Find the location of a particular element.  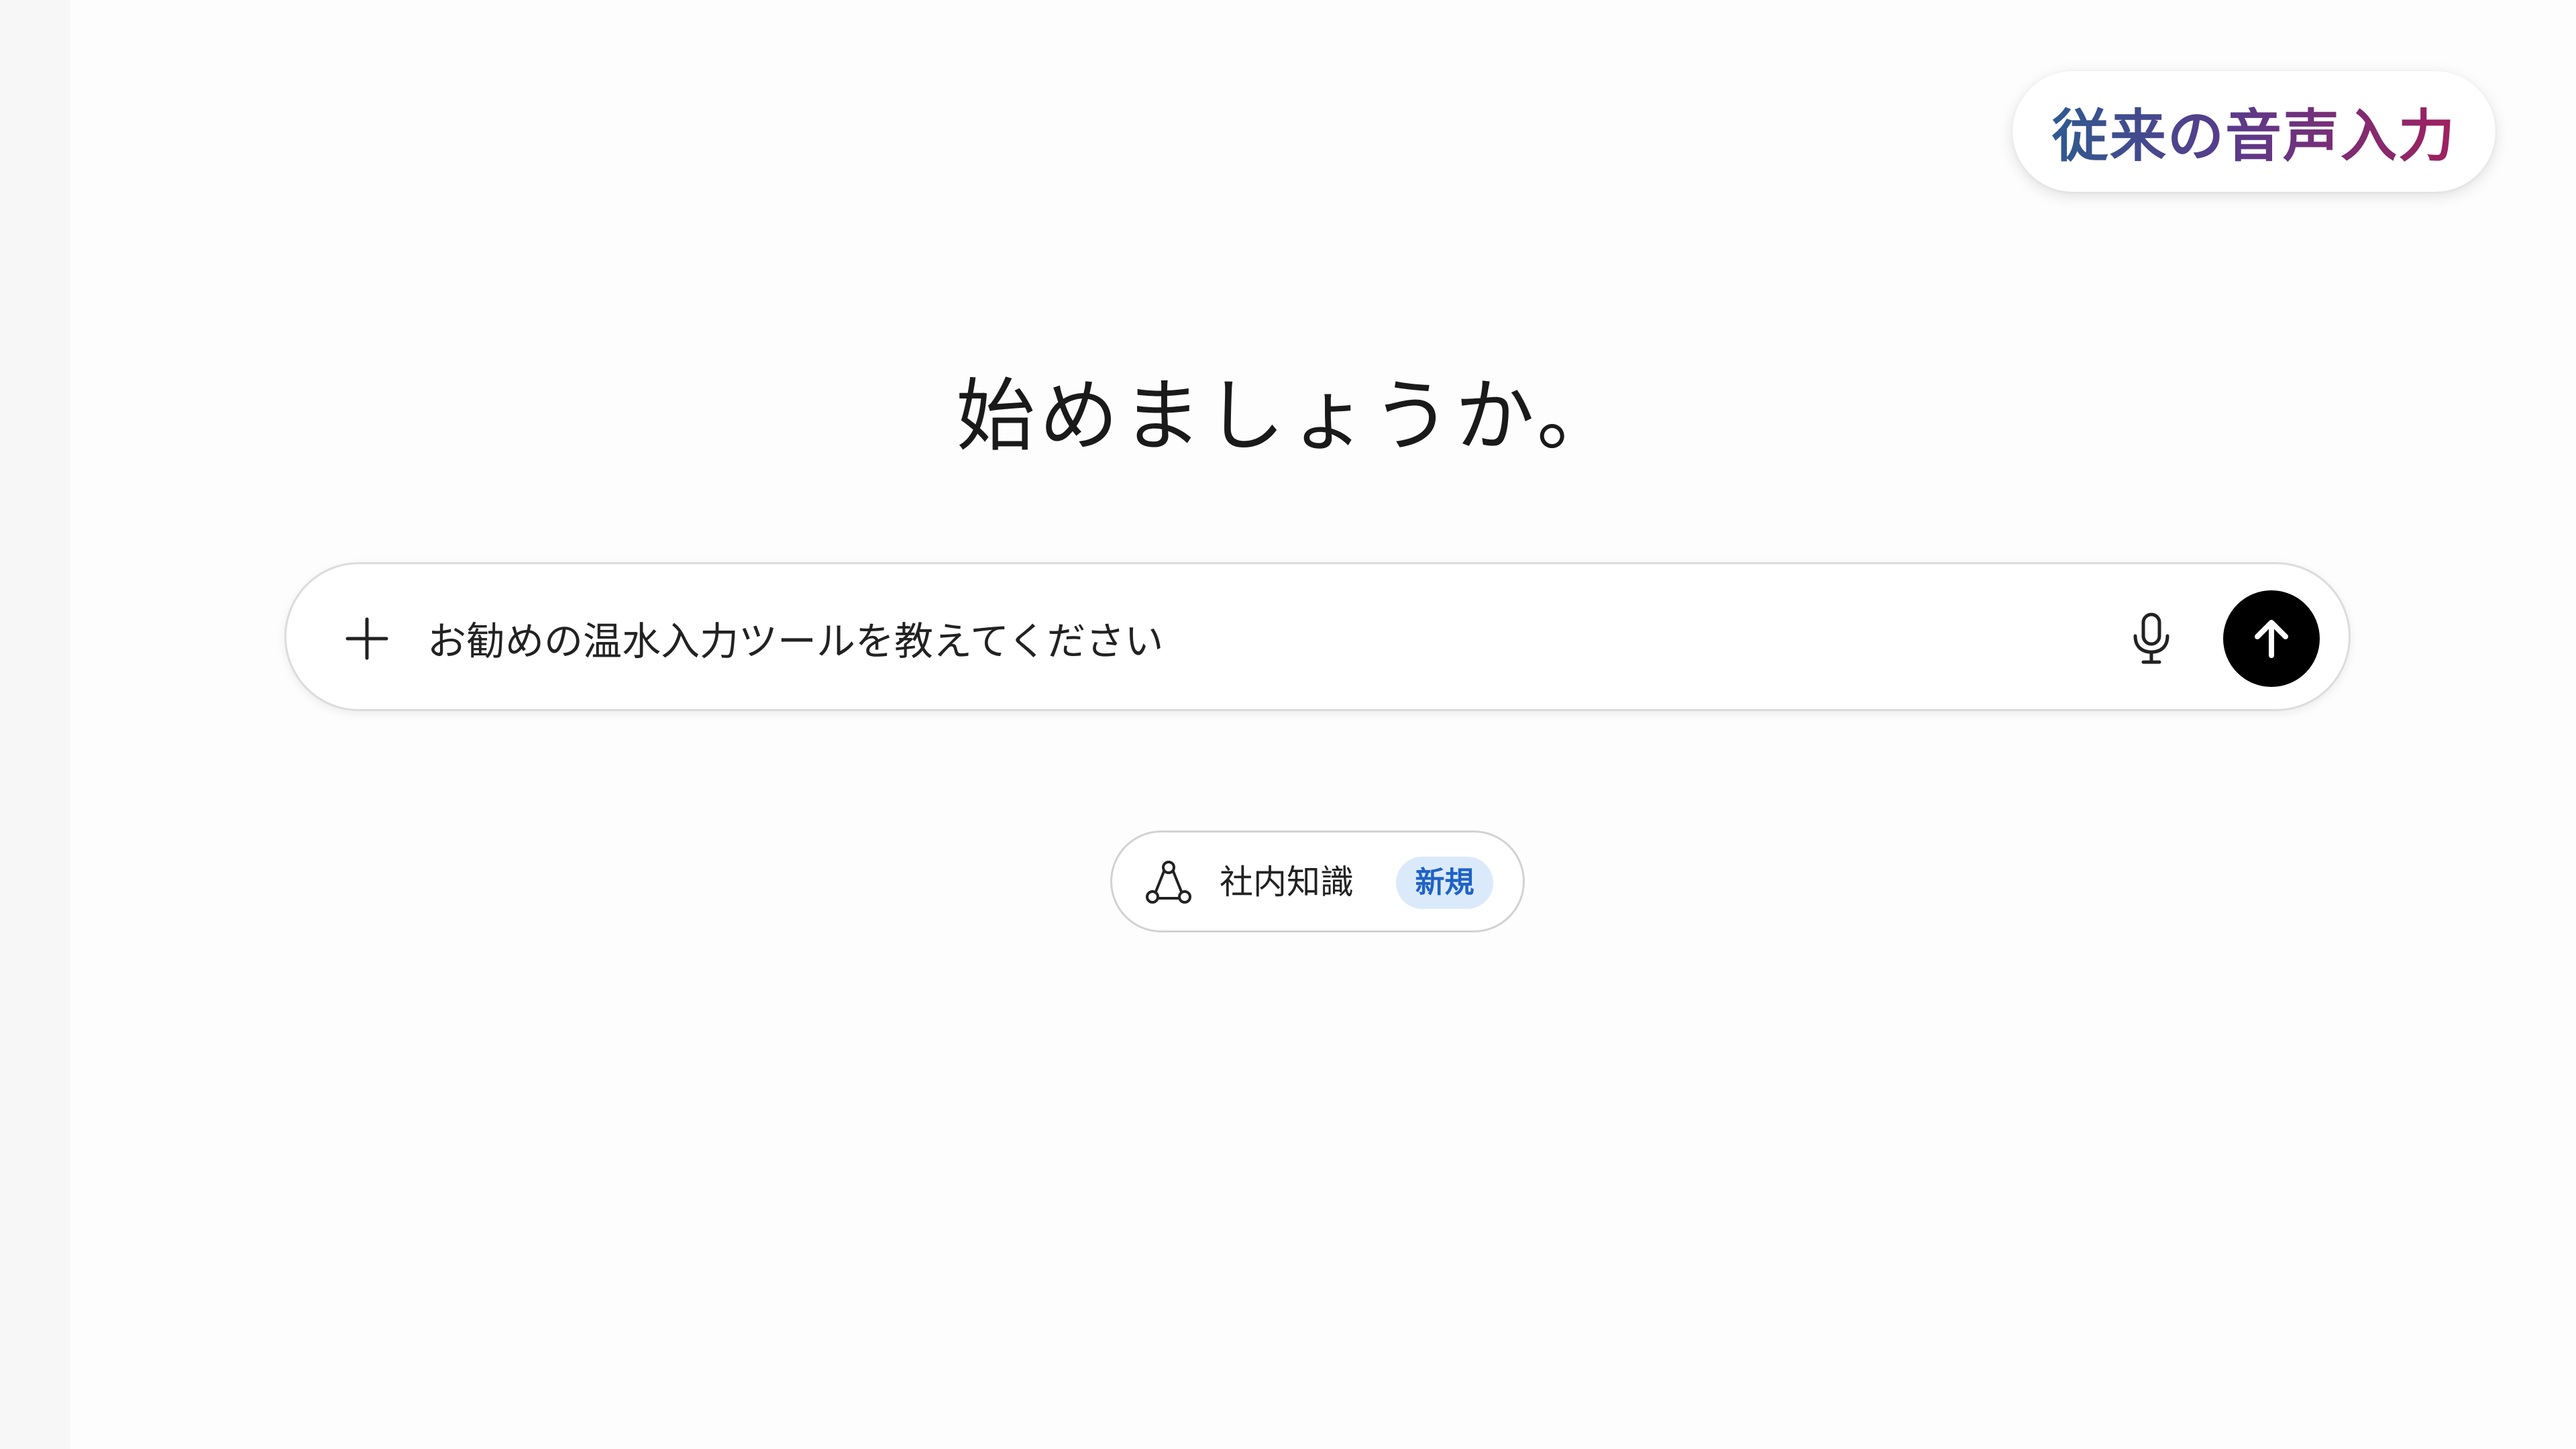

voice-input-badge: 従来の音声入力 is located at coordinates (2254, 131).